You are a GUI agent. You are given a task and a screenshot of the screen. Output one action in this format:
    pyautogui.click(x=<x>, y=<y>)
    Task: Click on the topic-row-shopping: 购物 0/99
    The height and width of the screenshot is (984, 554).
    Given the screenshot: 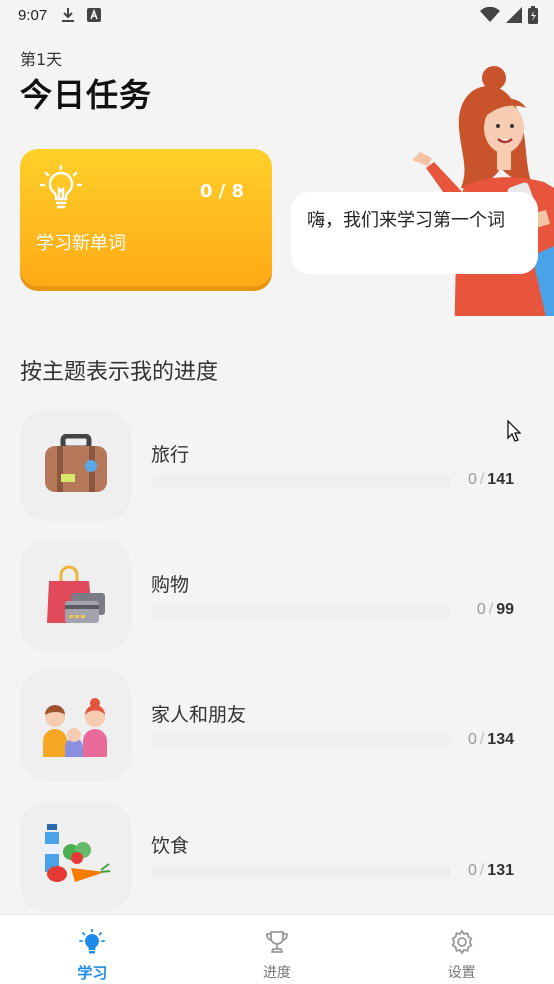 What is the action you would take?
    pyautogui.click(x=277, y=596)
    